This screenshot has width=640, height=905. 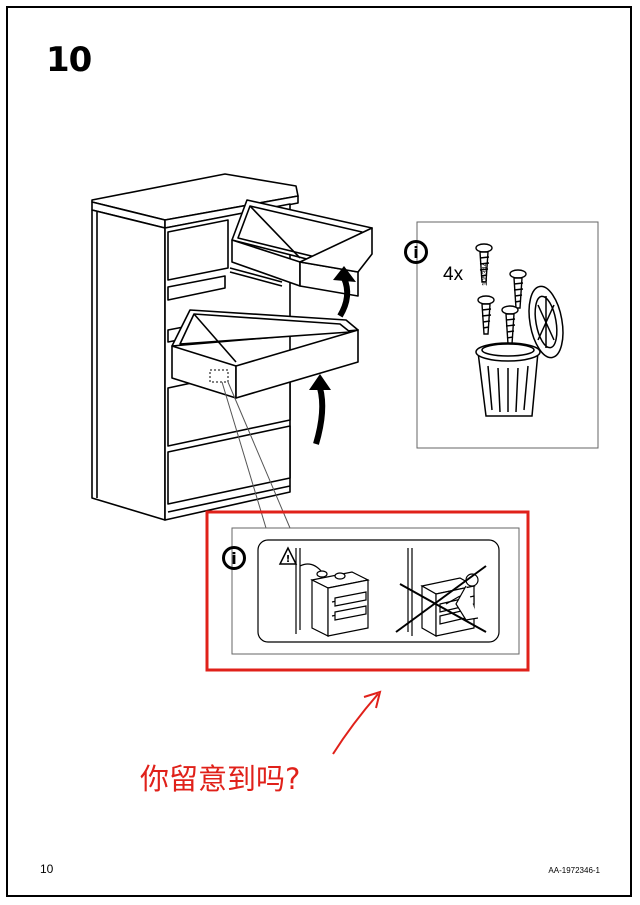 I want to click on document-code: AA-1972346-1, so click(x=574, y=870).